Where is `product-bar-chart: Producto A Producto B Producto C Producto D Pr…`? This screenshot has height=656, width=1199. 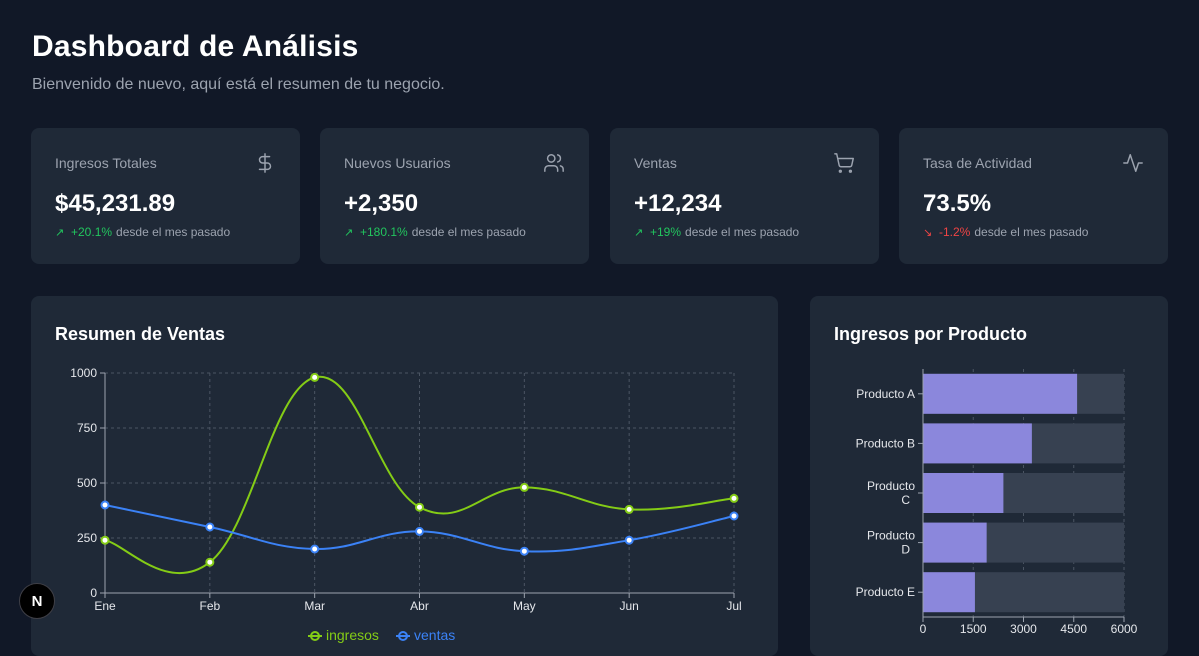 product-bar-chart: Producto A Producto B Producto C Producto D Pr… is located at coordinates (997, 502).